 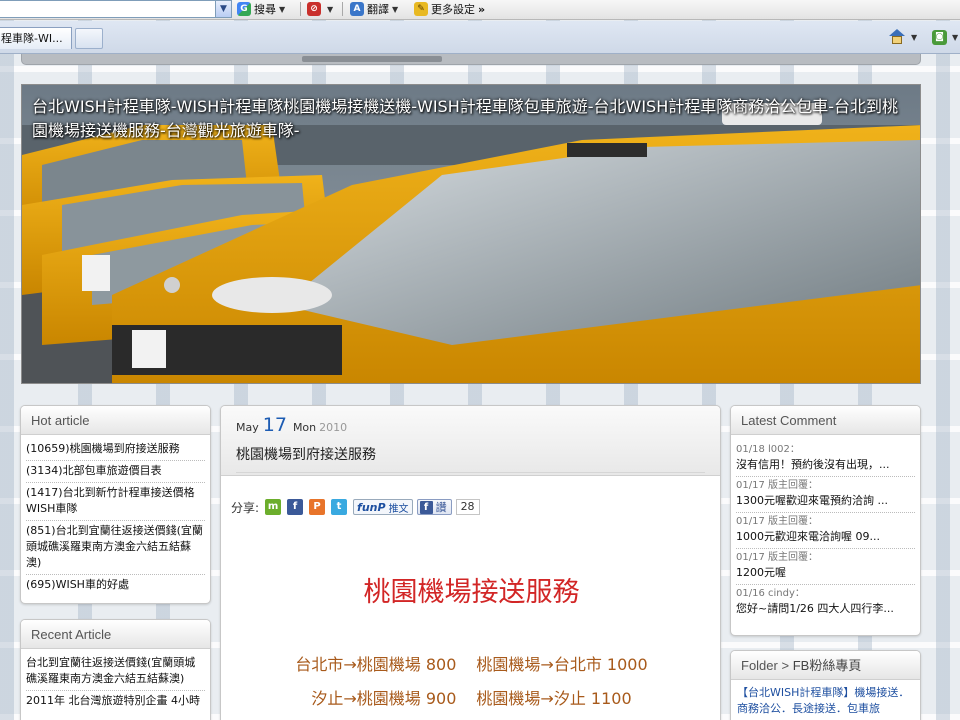 What do you see at coordinates (116, 9) in the screenshot?
I see `search-combo-input: ▼` at bounding box center [116, 9].